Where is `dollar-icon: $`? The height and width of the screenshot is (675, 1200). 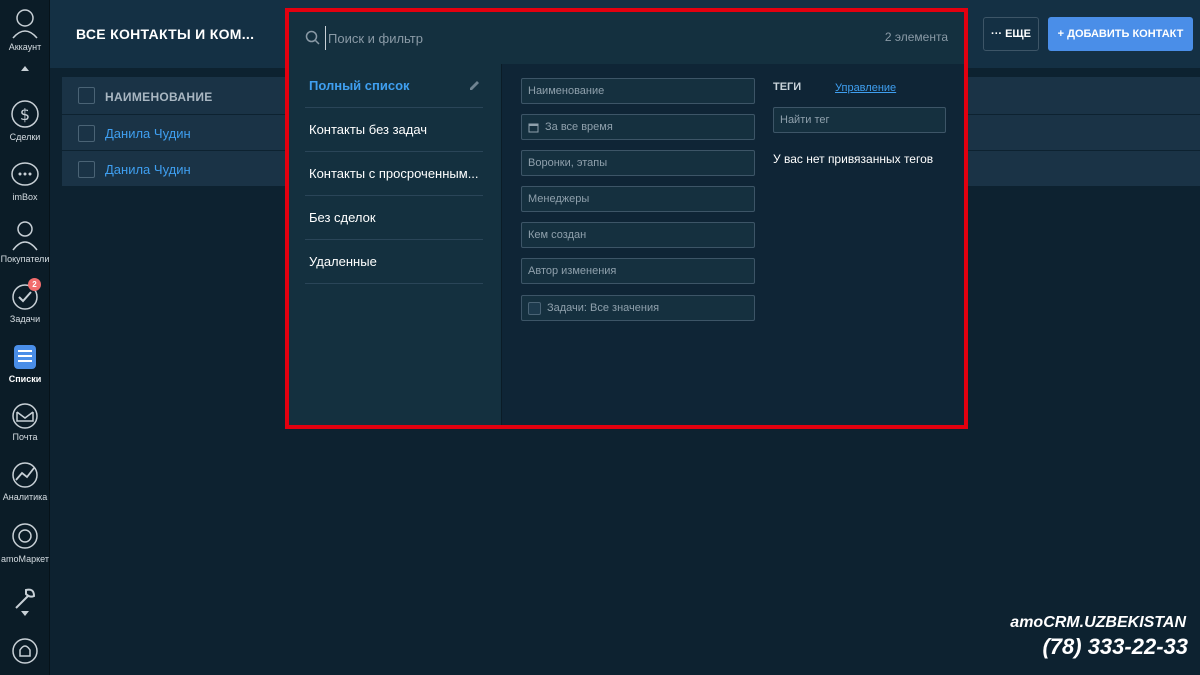
dollar-icon: $ is located at coordinates (25, 114).